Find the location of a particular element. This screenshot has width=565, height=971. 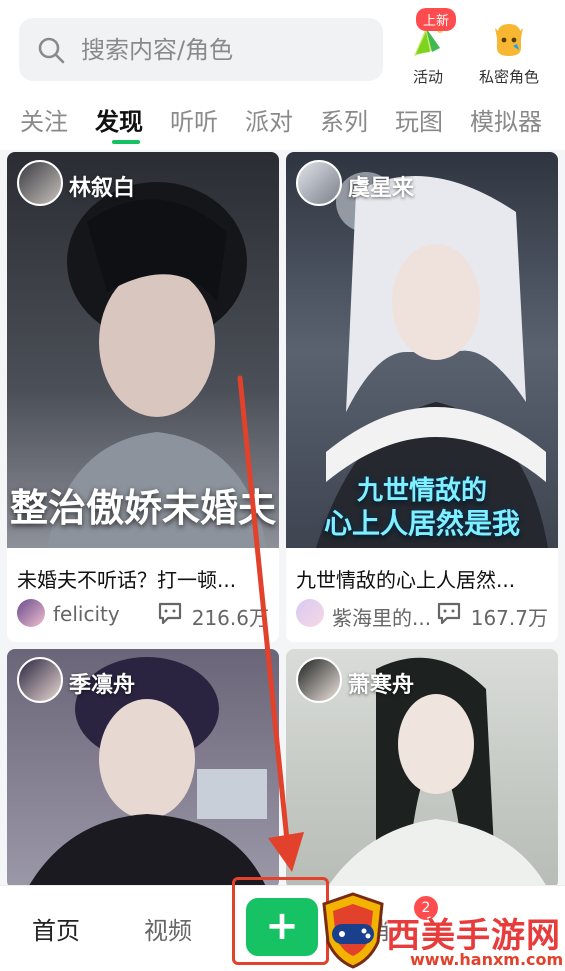

category-tabs: 关注 发现 听听 派对 系列 玩图 模拟器 is located at coordinates (282, 120).